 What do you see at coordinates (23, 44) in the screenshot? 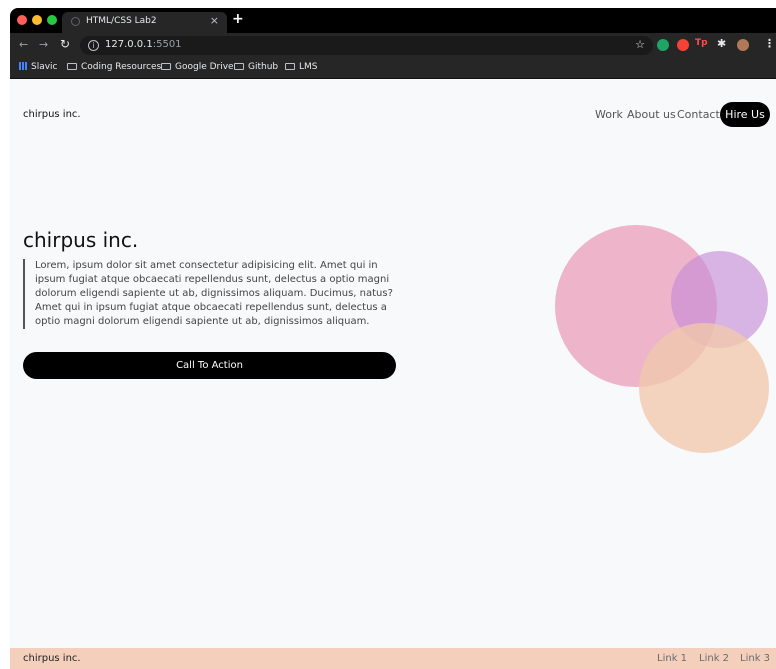
I see `back-arrow-icon: ←` at bounding box center [23, 44].